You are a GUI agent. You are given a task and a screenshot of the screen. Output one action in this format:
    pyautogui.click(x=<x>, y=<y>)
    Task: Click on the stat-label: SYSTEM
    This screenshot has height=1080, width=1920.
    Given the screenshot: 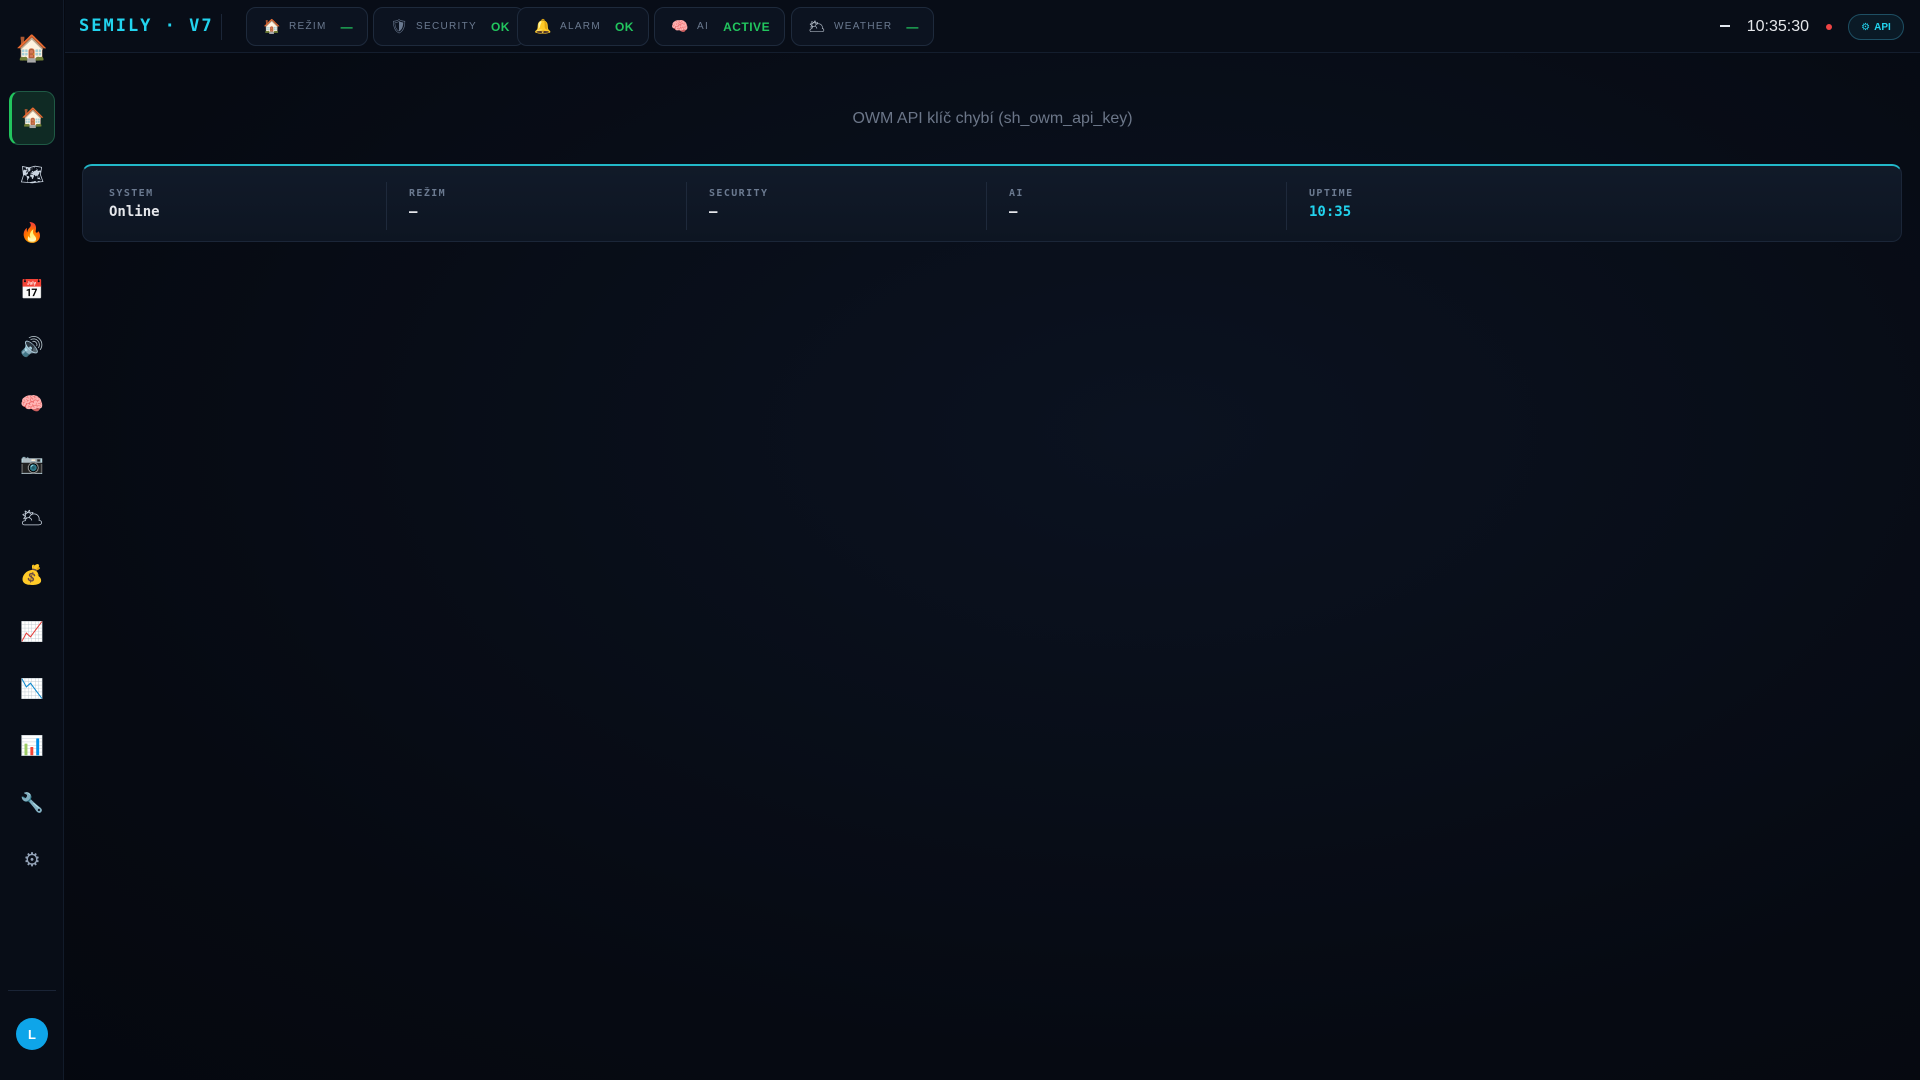 What is the action you would take?
    pyautogui.click(x=131, y=193)
    